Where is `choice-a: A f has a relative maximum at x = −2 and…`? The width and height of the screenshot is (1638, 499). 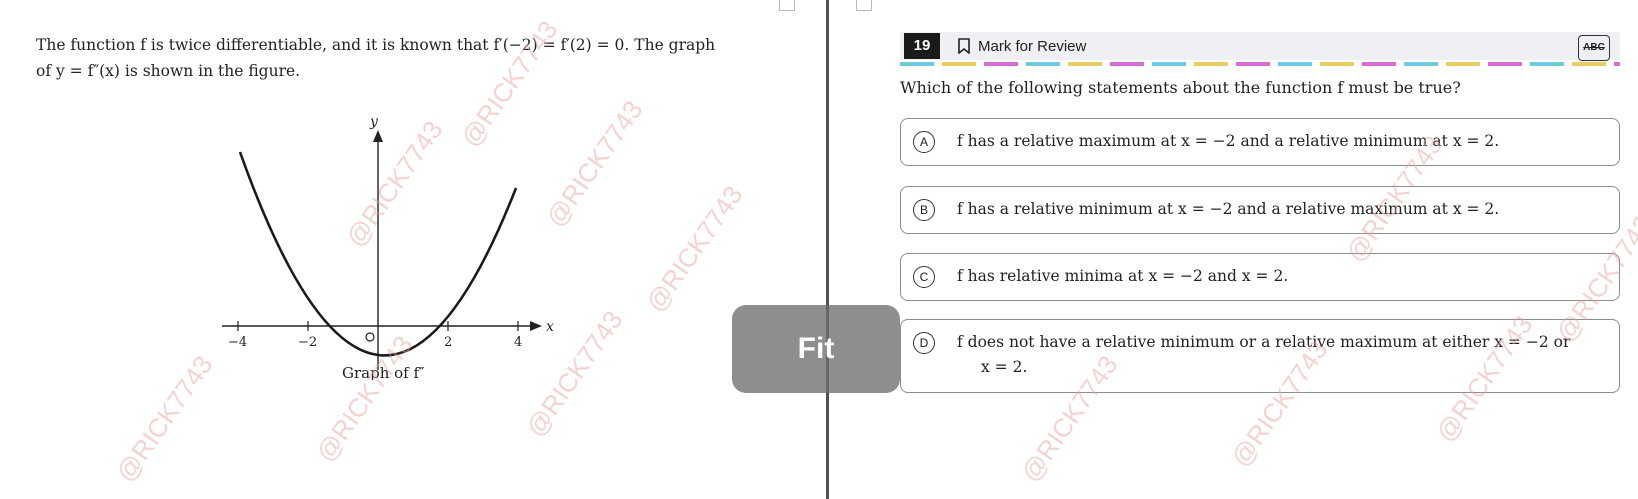 choice-a: A f has a relative maximum at x = −2 and… is located at coordinates (1260, 142).